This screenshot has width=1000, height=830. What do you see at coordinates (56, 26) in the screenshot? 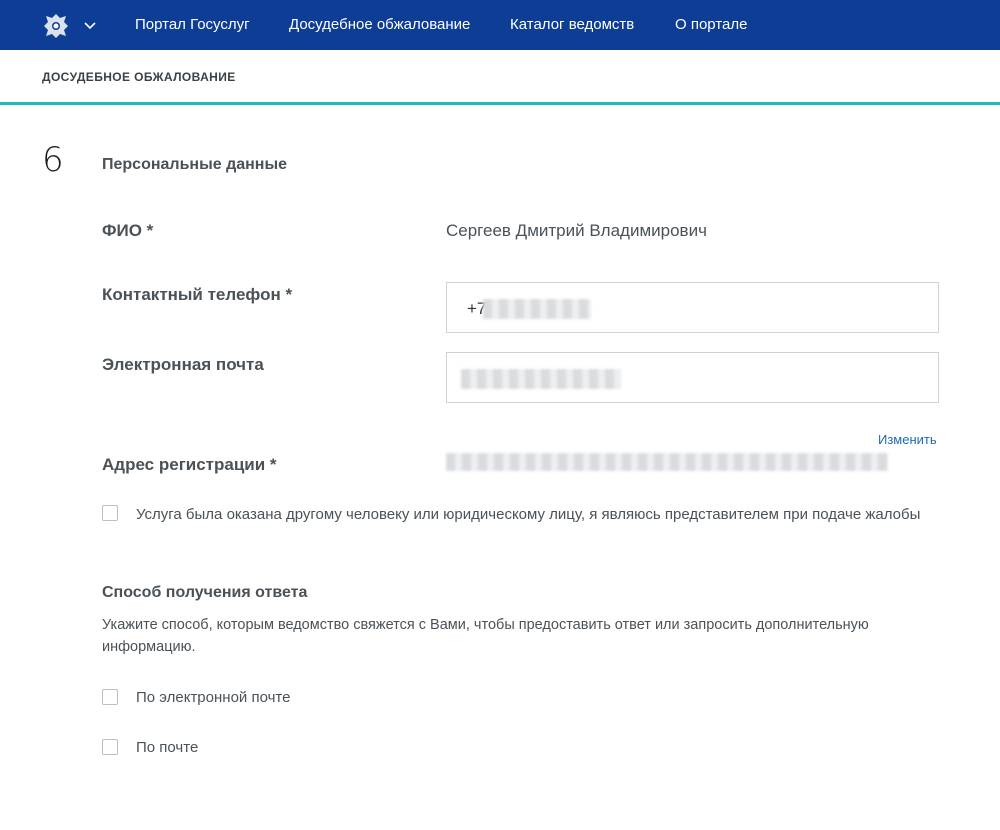
I see `coat-of-arms-icon` at bounding box center [56, 26].